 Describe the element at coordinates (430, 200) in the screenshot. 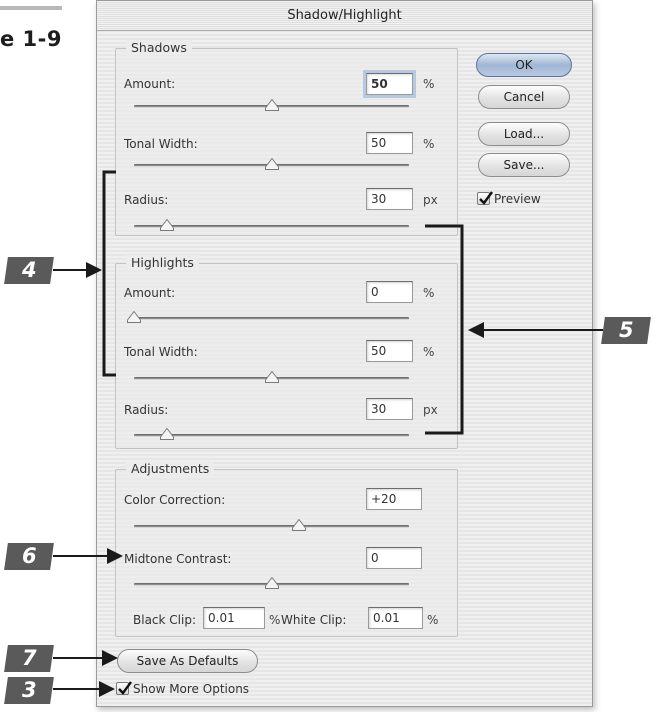

I see `shadows-radius-unit: px` at that location.